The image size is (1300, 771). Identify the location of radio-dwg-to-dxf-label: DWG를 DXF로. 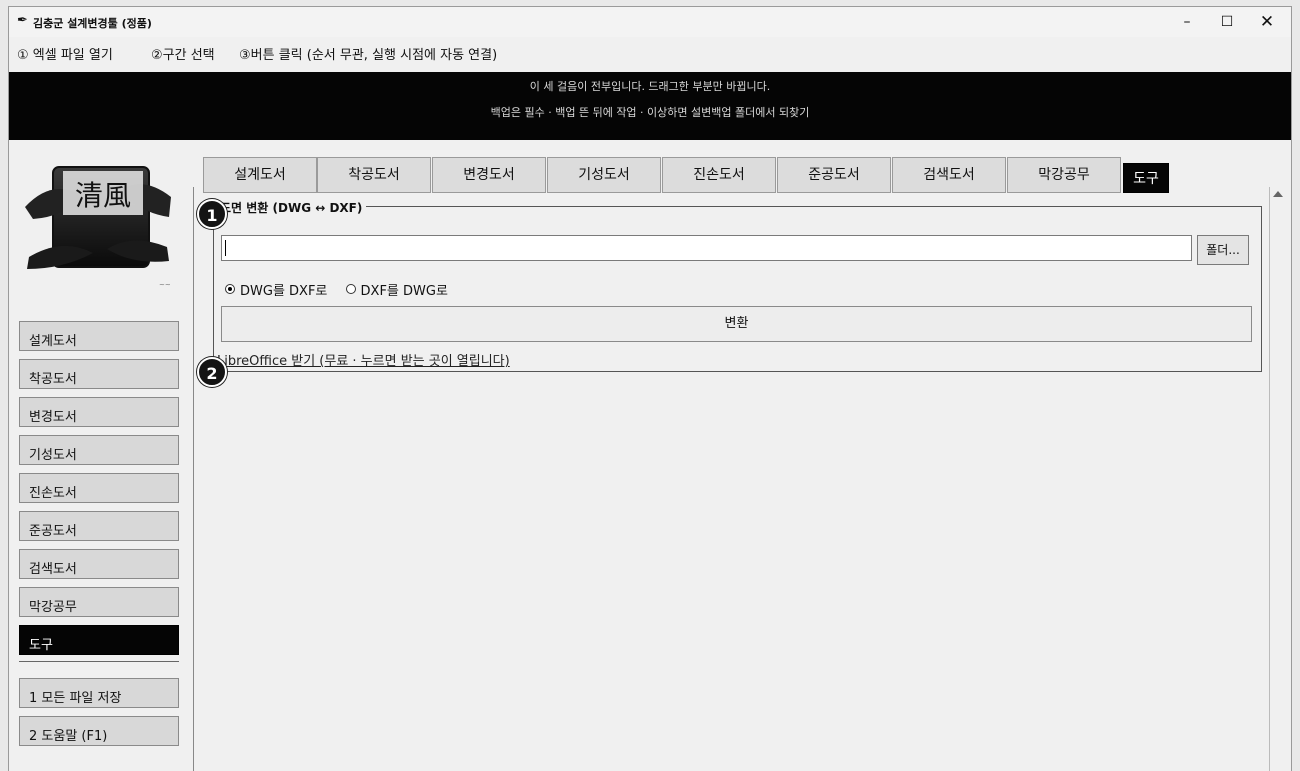
(283, 291).